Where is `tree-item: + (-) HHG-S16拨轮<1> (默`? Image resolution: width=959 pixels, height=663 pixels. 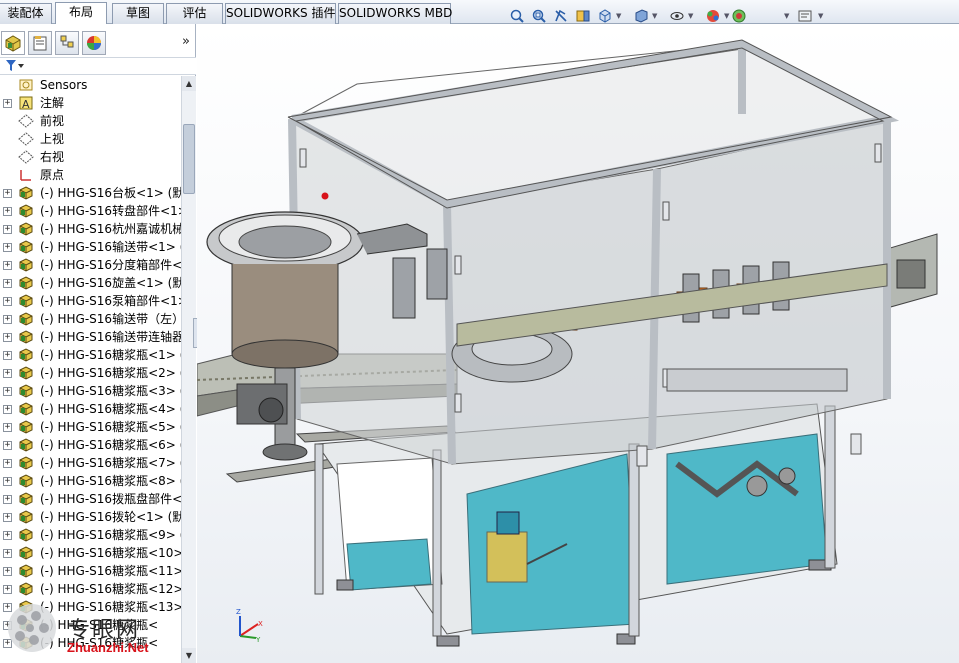 tree-item: + (-) HHG-S16拨轮<1> (默 is located at coordinates (90, 517).